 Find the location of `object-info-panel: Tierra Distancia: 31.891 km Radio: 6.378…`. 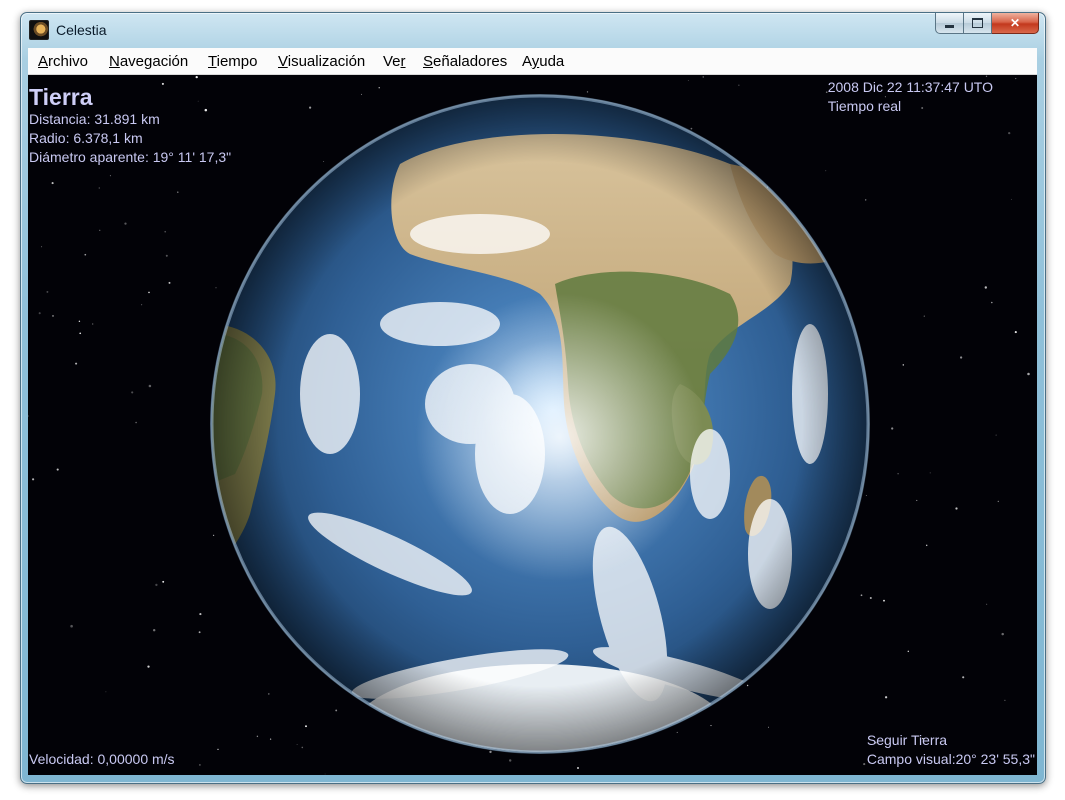

object-info-panel: Tierra Distancia: 31.891 km Radio: 6.378… is located at coordinates (130, 125).